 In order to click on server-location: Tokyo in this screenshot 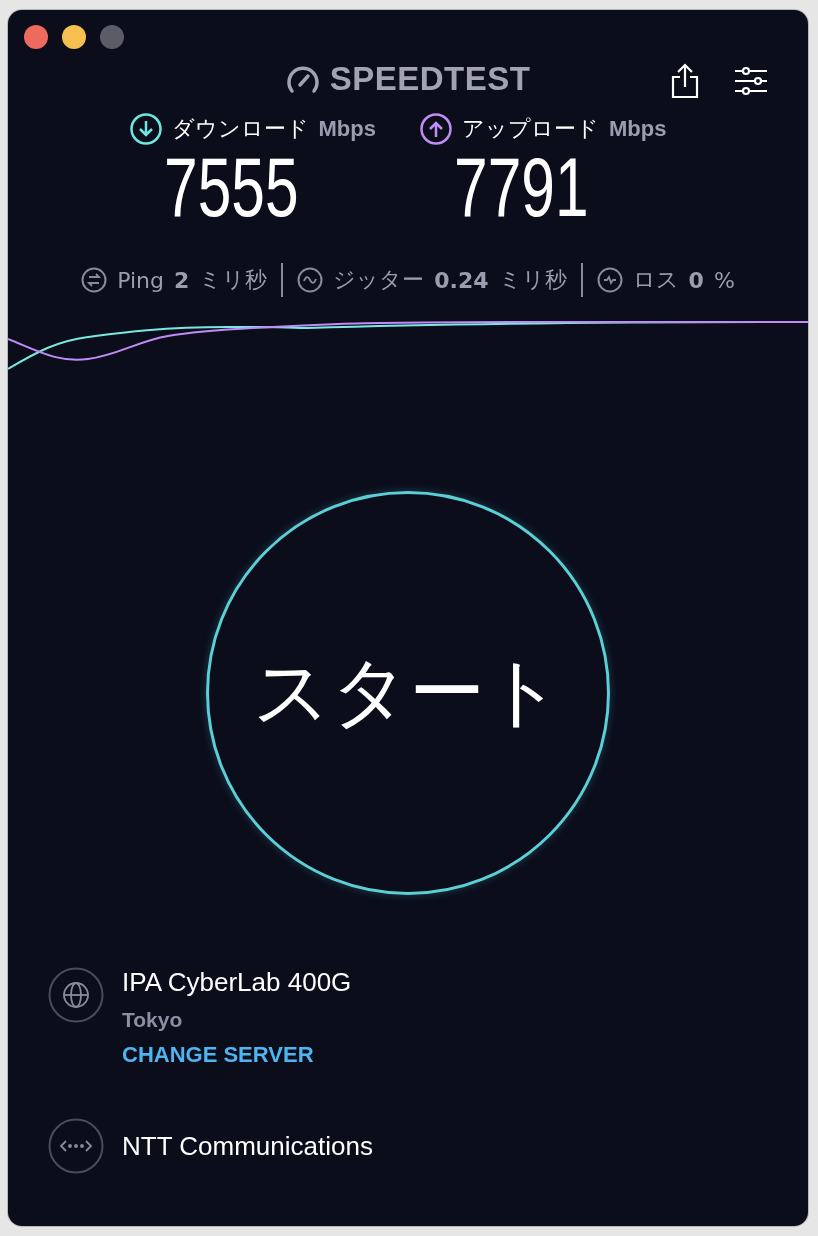, I will do `click(153, 1020)`.